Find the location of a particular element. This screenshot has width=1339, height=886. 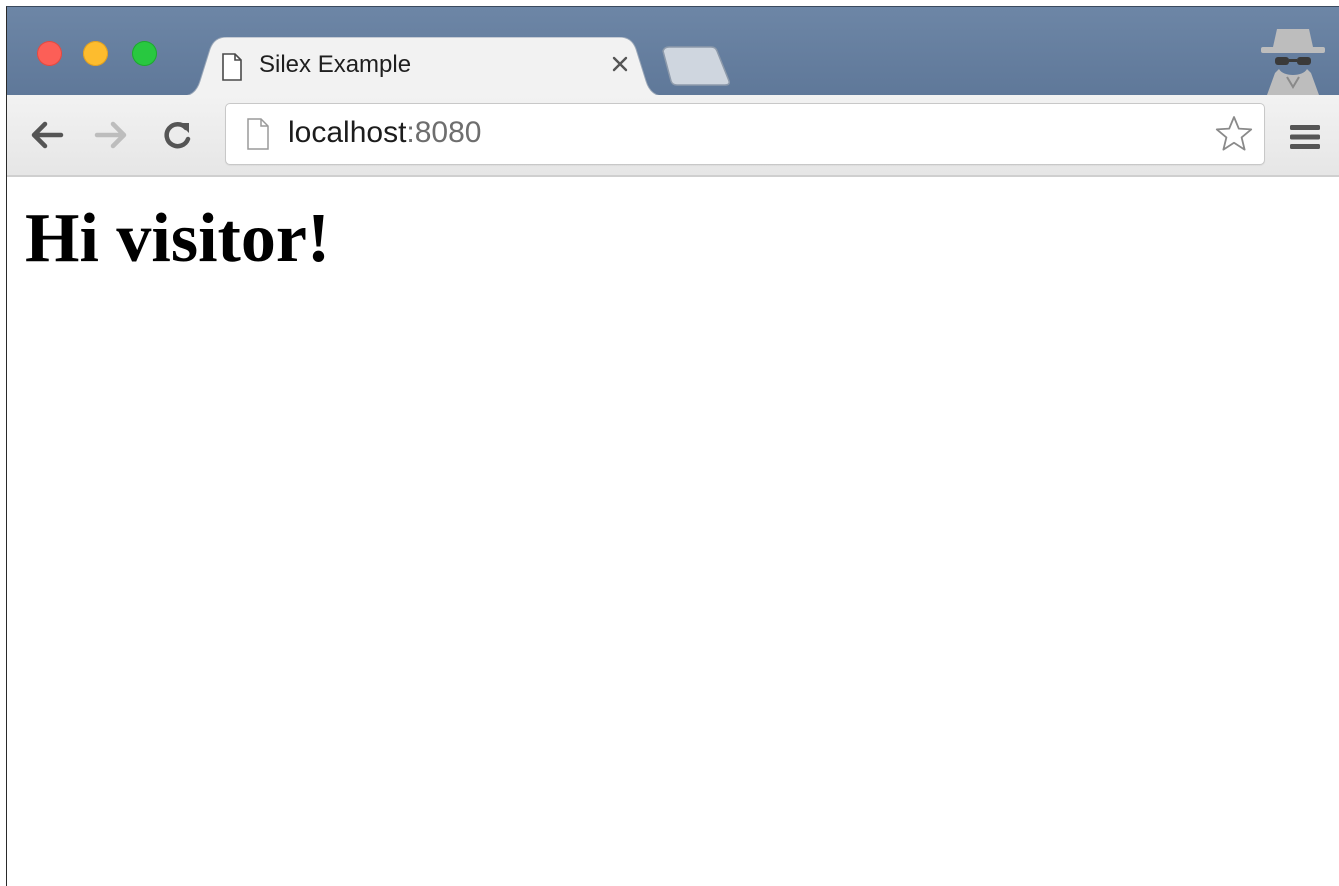

arrow-left-icon is located at coordinates (47, 135).